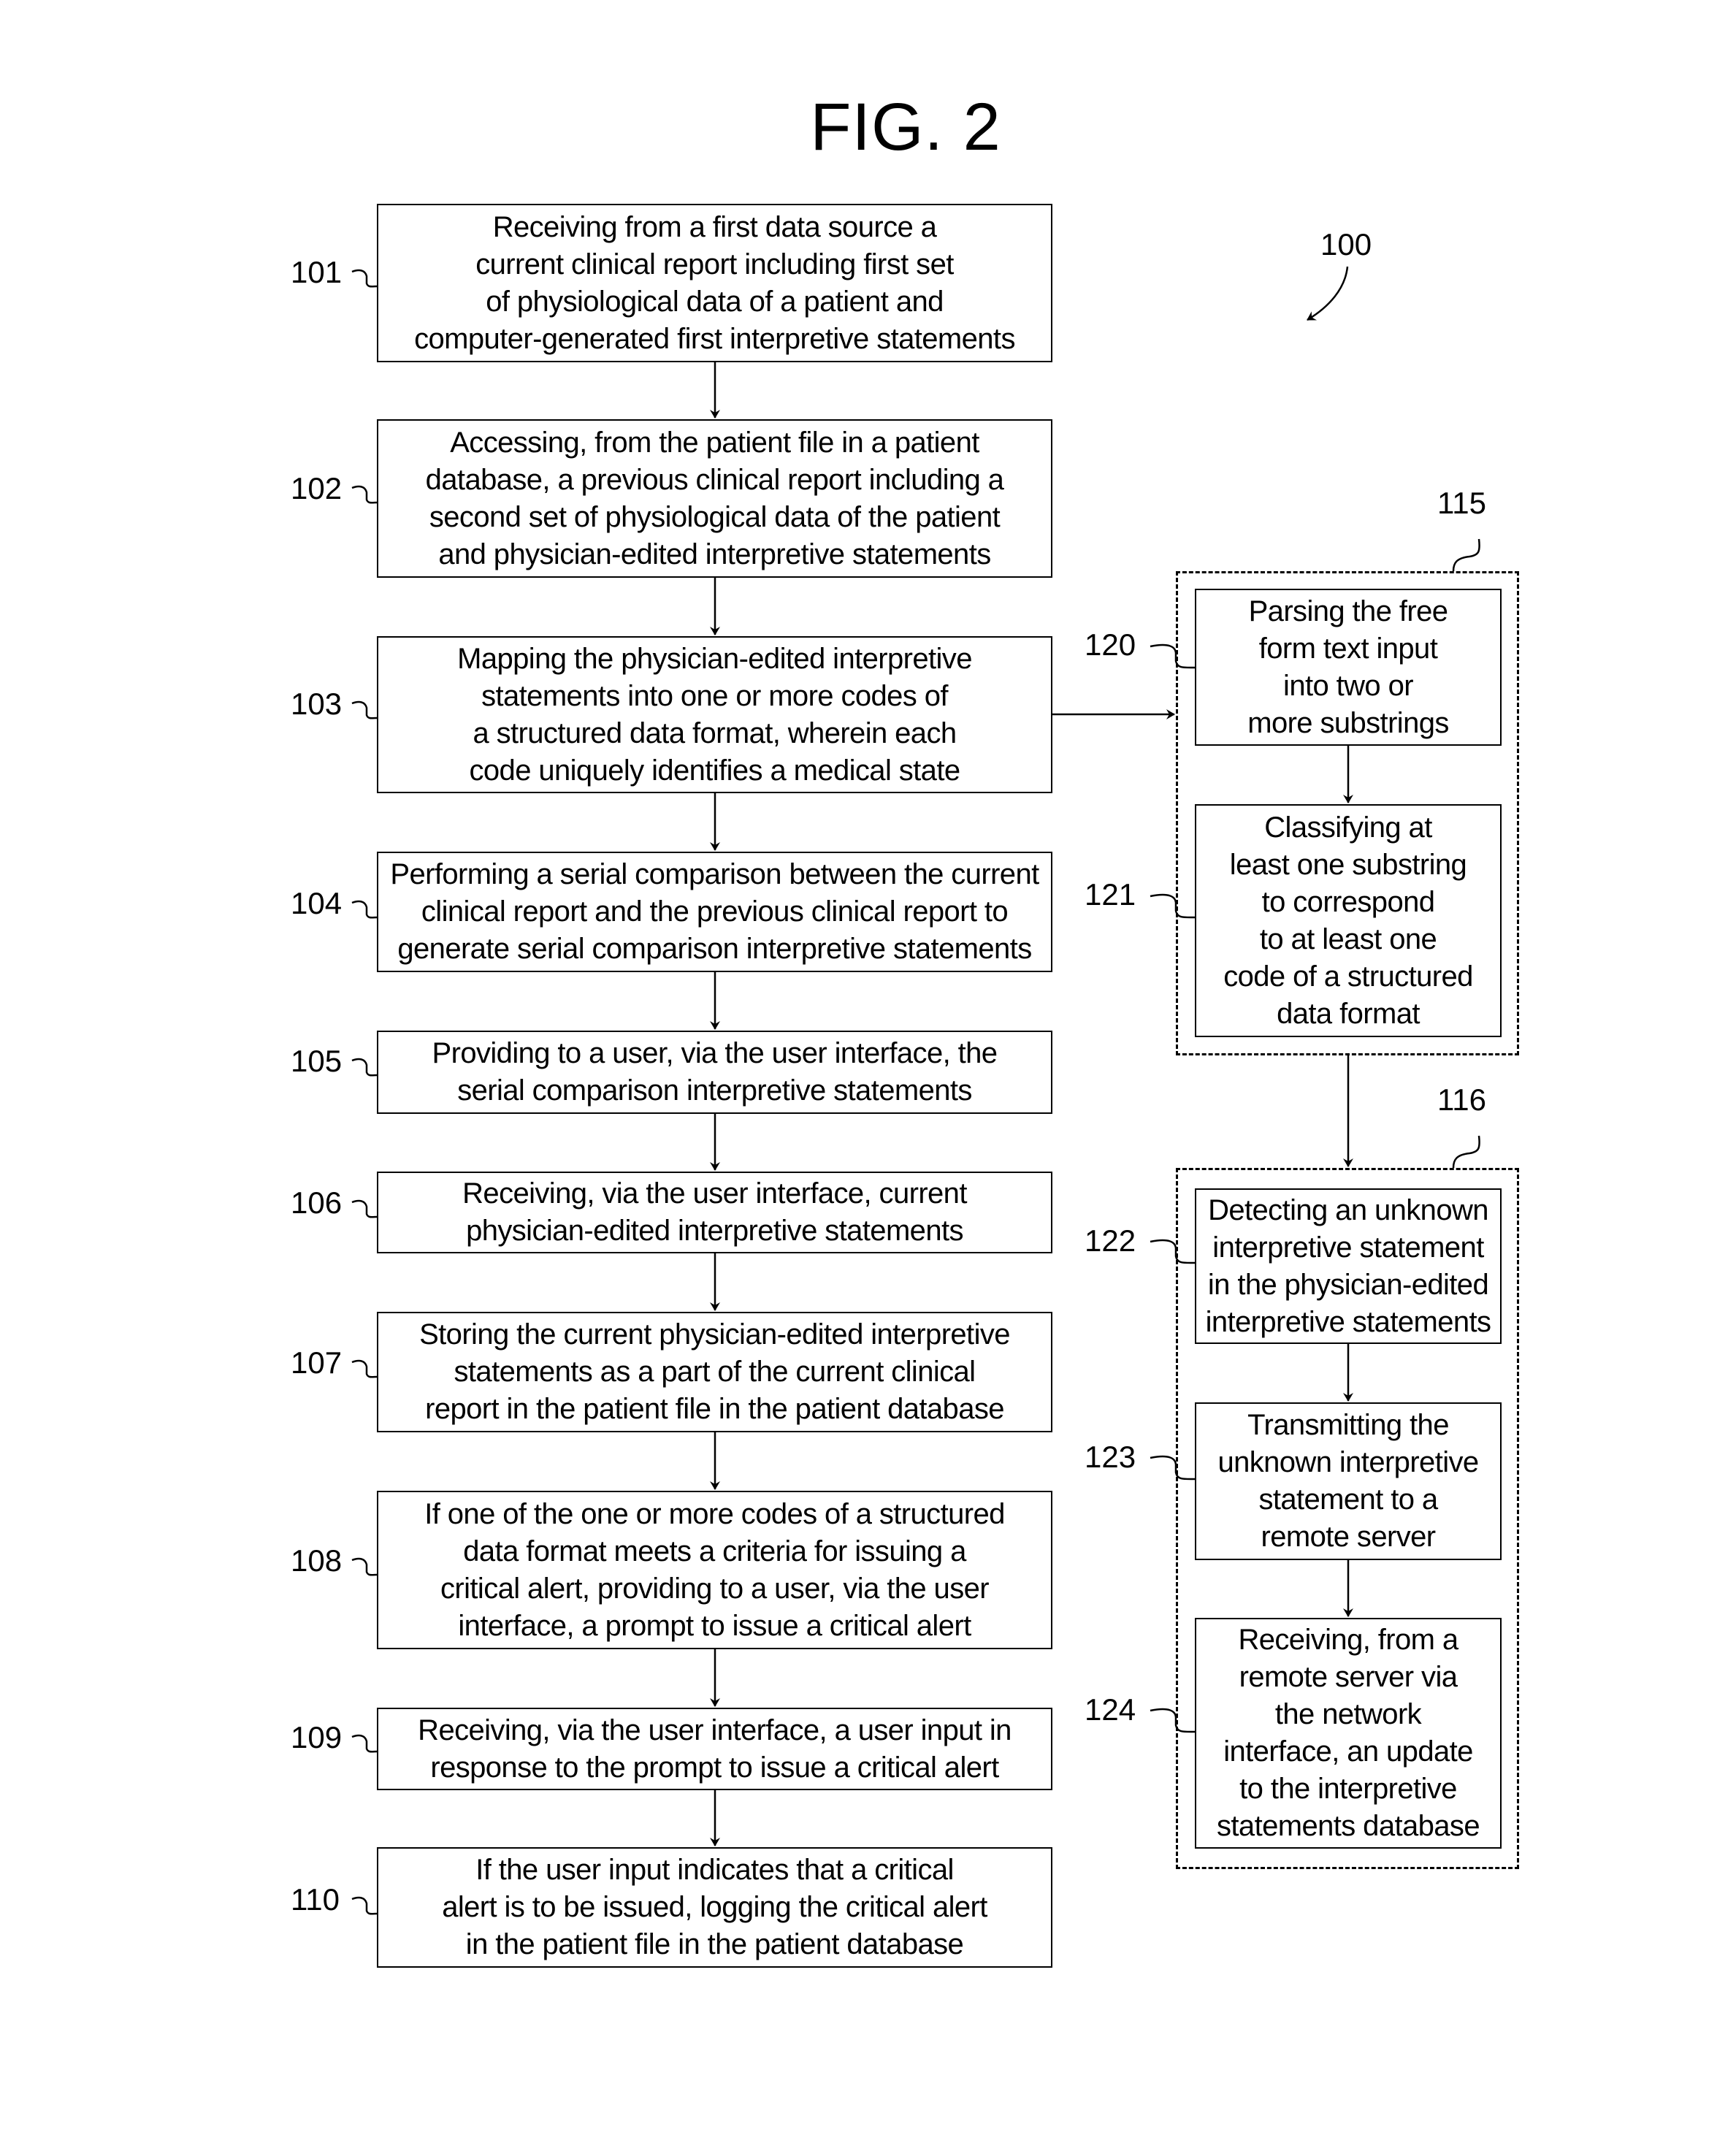 This screenshot has width=1736, height=2143. What do you see at coordinates (317, 903) in the screenshot?
I see `step-ref-label: 104` at bounding box center [317, 903].